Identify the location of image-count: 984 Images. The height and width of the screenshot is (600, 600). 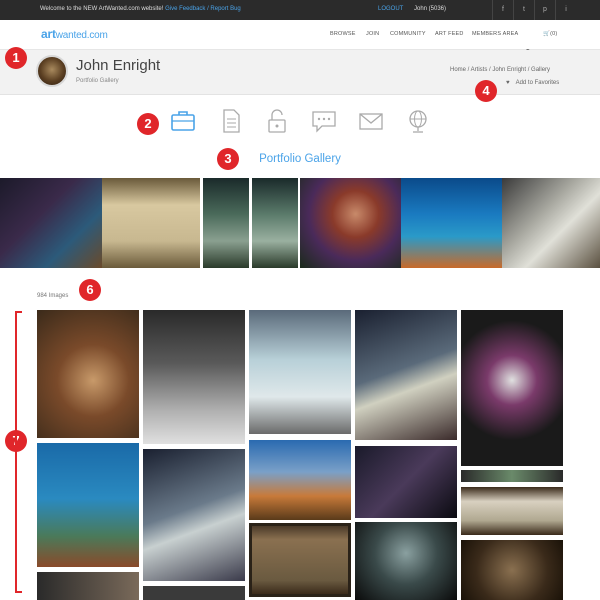
(53, 296).